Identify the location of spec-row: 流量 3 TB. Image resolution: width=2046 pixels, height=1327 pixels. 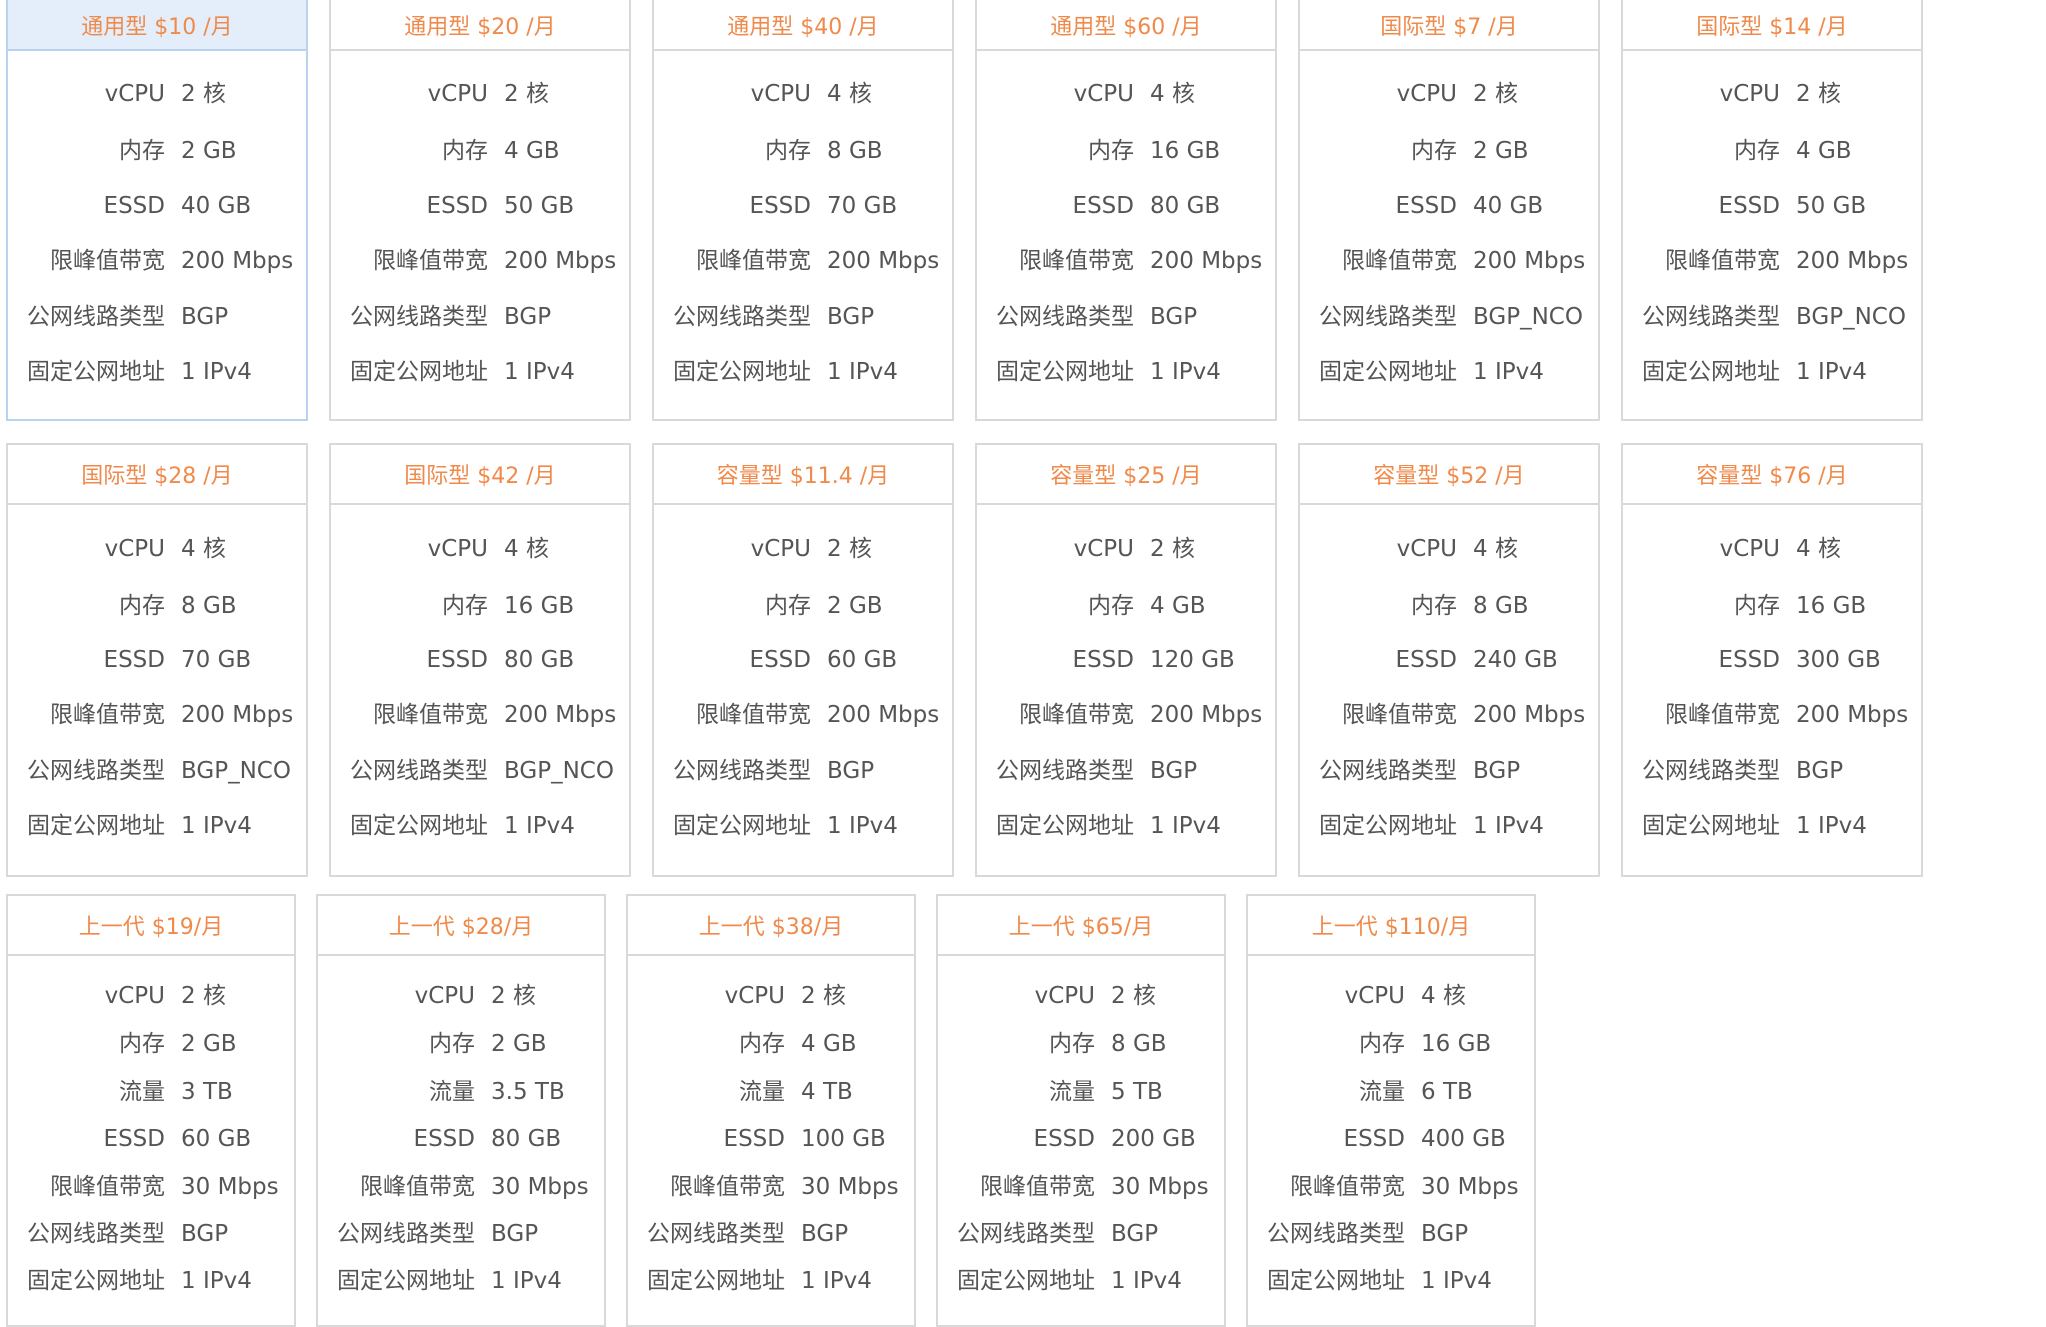
(151, 1092).